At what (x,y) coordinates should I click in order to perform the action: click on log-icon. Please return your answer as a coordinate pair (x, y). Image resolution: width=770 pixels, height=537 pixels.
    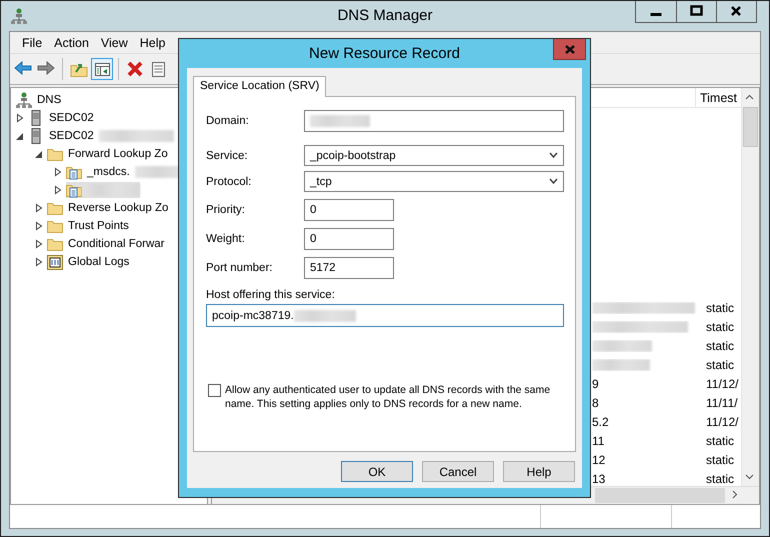
    Looking at the image, I should click on (55, 262).